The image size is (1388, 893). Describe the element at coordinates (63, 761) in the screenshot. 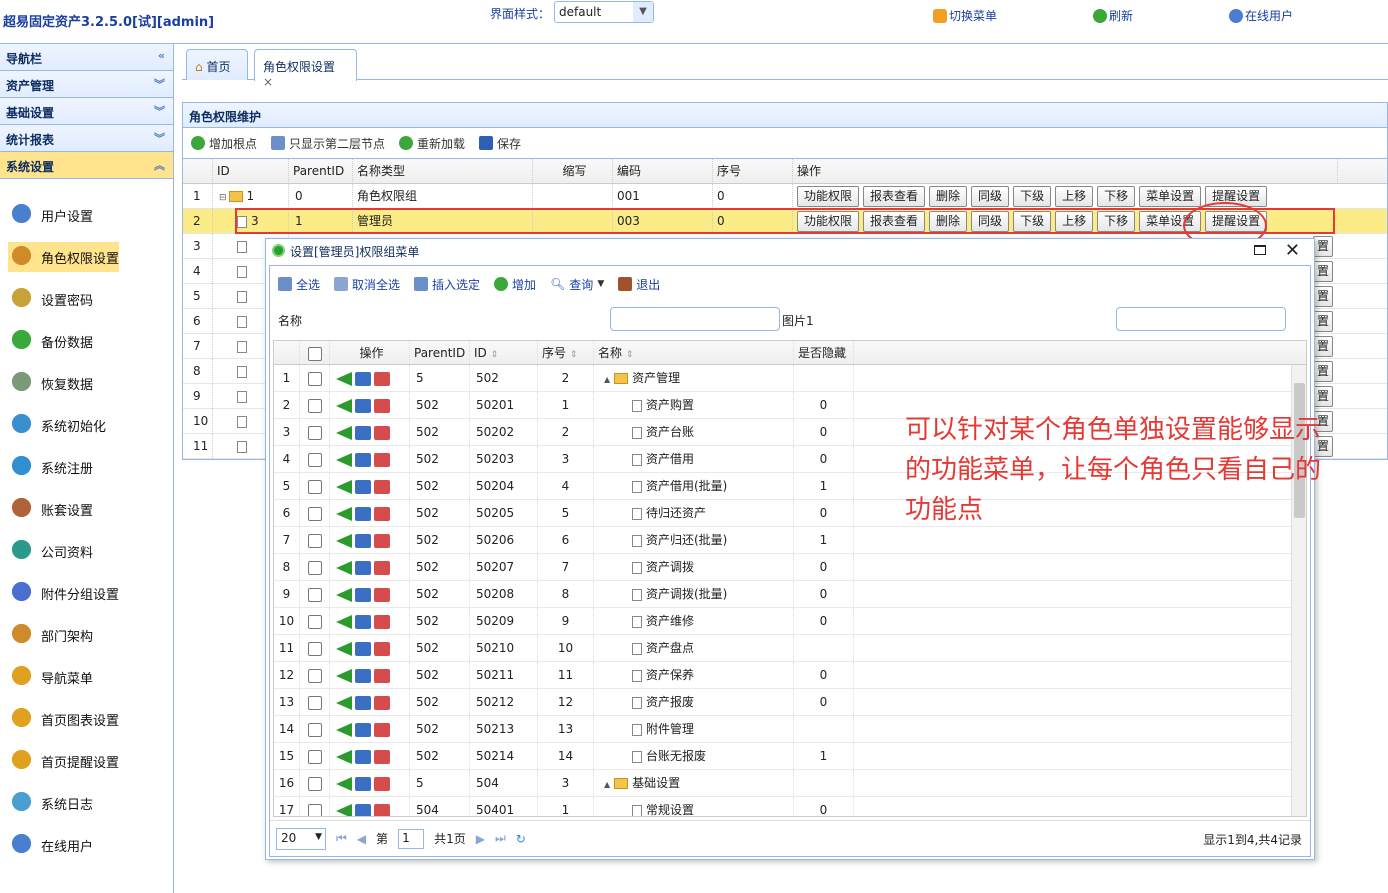

I see `sidebar-item-14: 首页提醒设置` at that location.